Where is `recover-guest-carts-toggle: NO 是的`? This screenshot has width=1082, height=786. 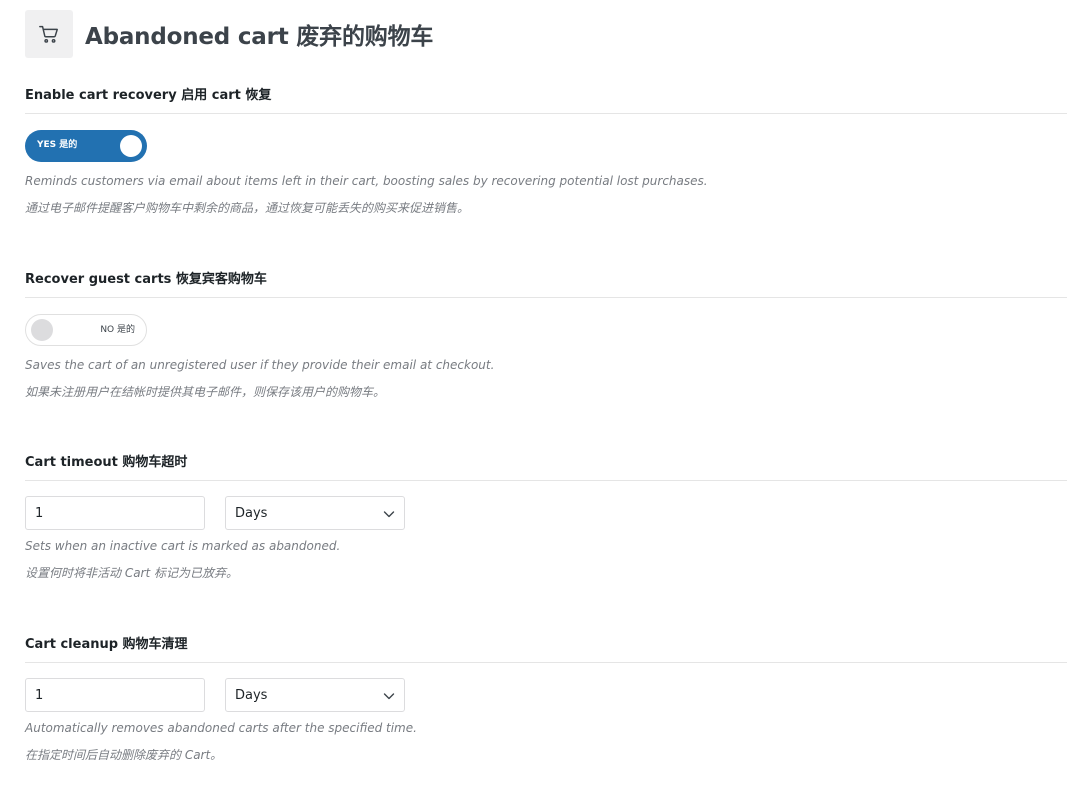
recover-guest-carts-toggle: NO 是的 is located at coordinates (86, 330).